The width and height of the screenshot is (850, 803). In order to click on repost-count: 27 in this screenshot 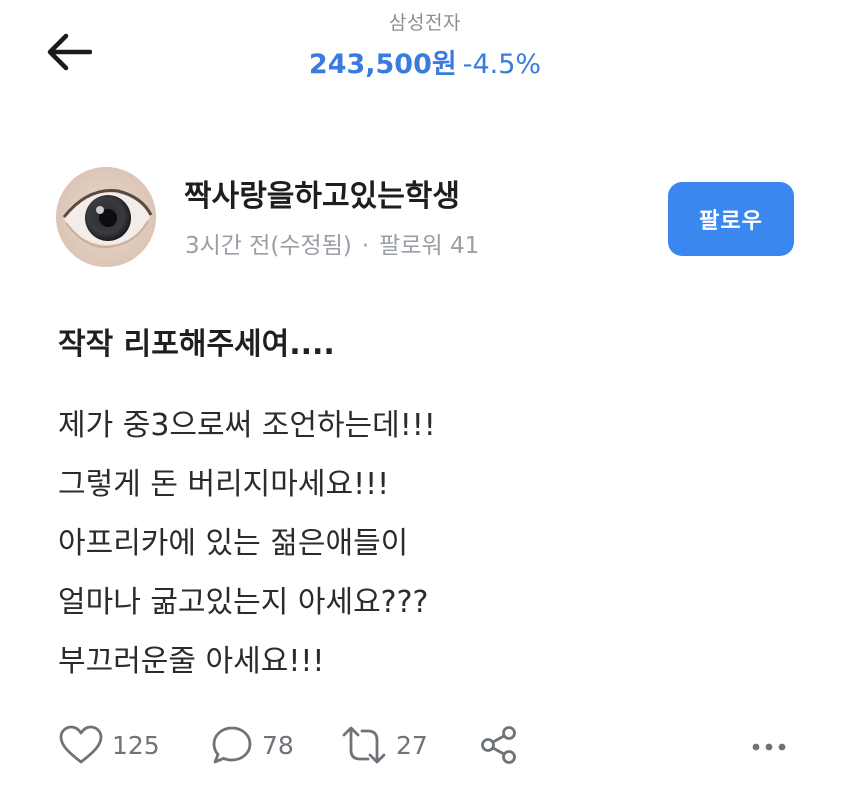, I will do `click(412, 745)`.